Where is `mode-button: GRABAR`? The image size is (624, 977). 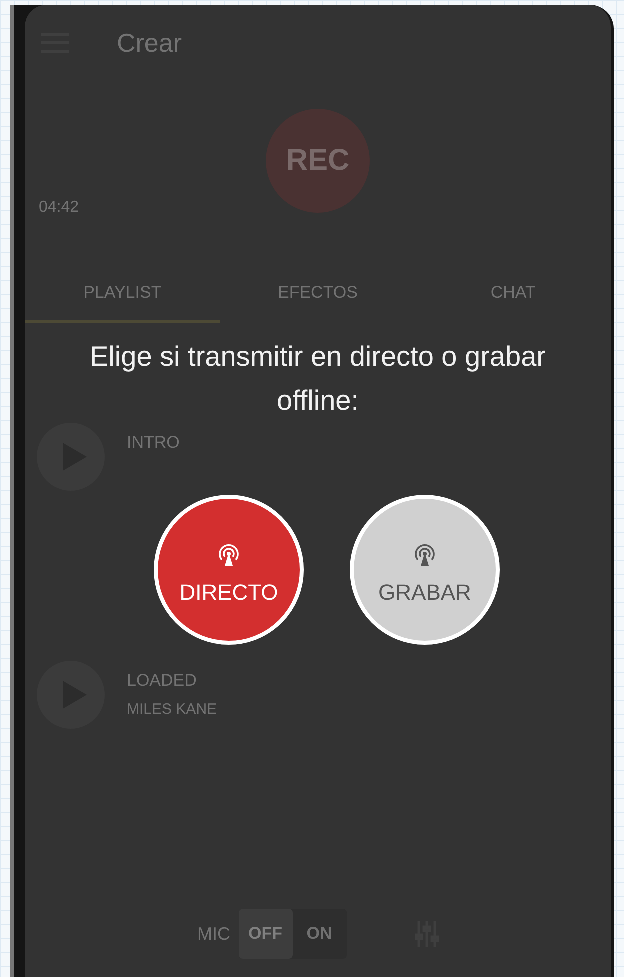
mode-button: GRABAR is located at coordinates (425, 570).